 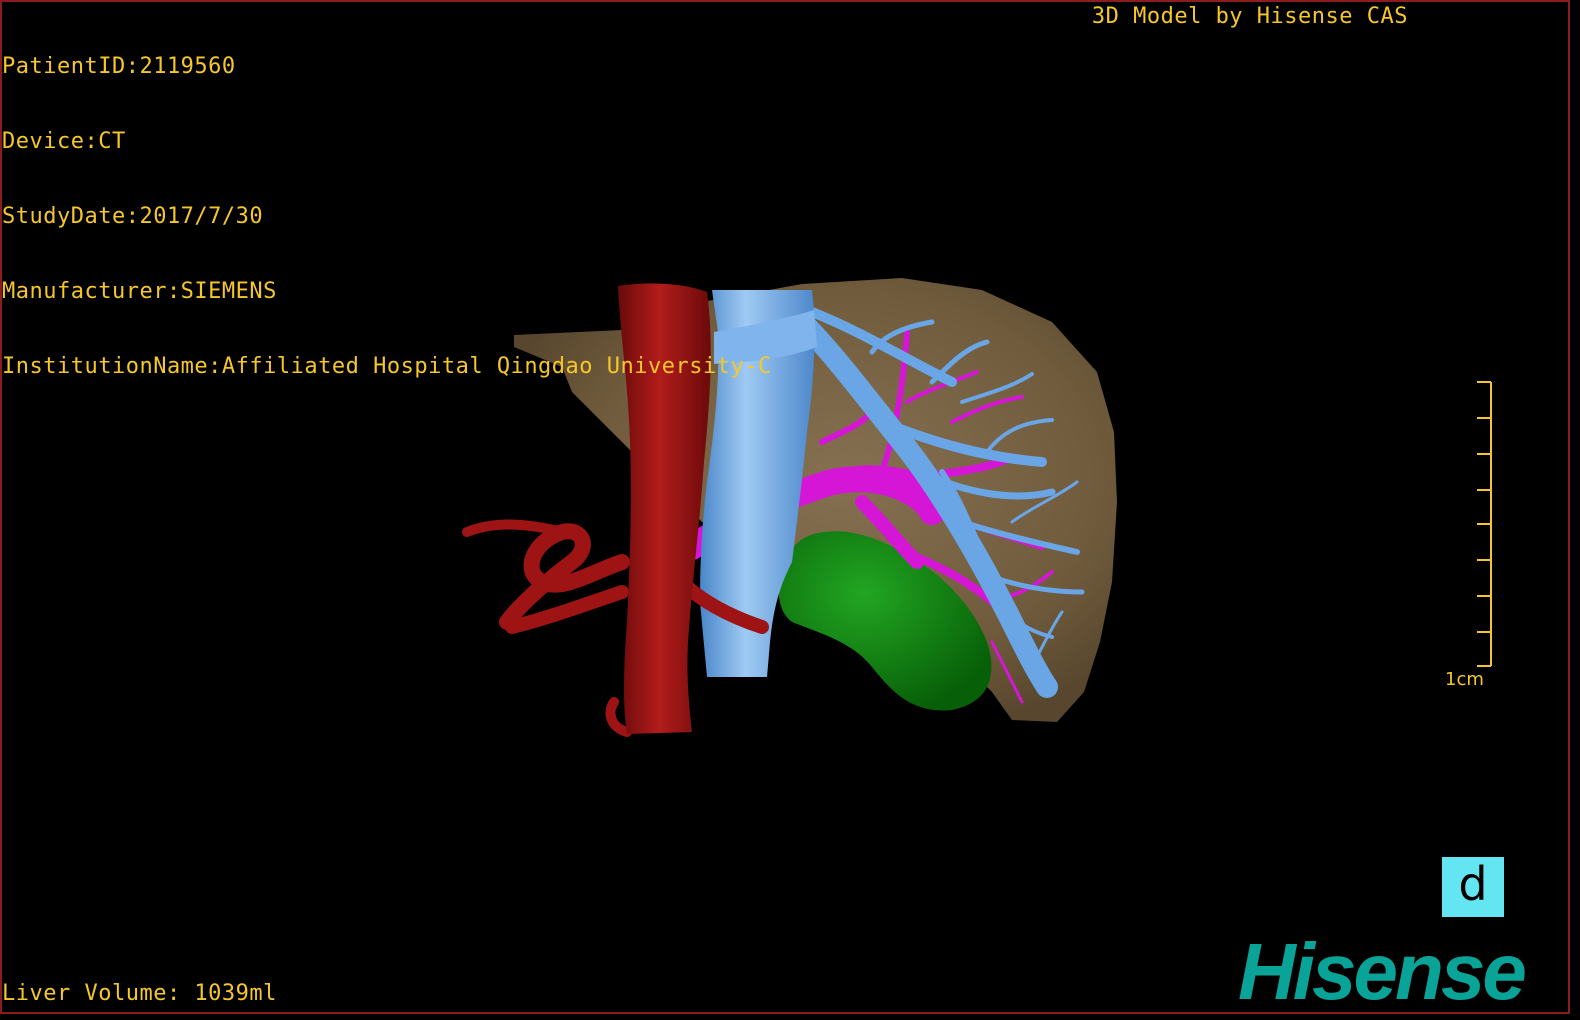 What do you see at coordinates (139, 993) in the screenshot?
I see `liver-volume-text: Liver Volume: 1039ml` at bounding box center [139, 993].